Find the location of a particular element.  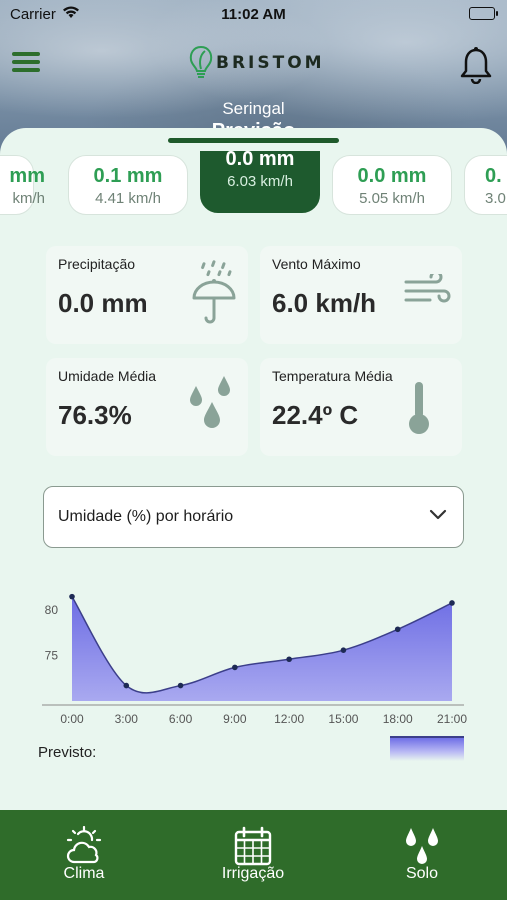

day-wind: 6.03 km/h is located at coordinates (260, 181).